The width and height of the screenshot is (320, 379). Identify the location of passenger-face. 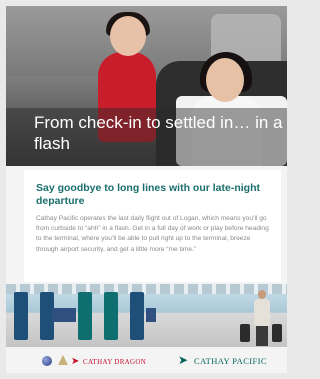
(225, 80).